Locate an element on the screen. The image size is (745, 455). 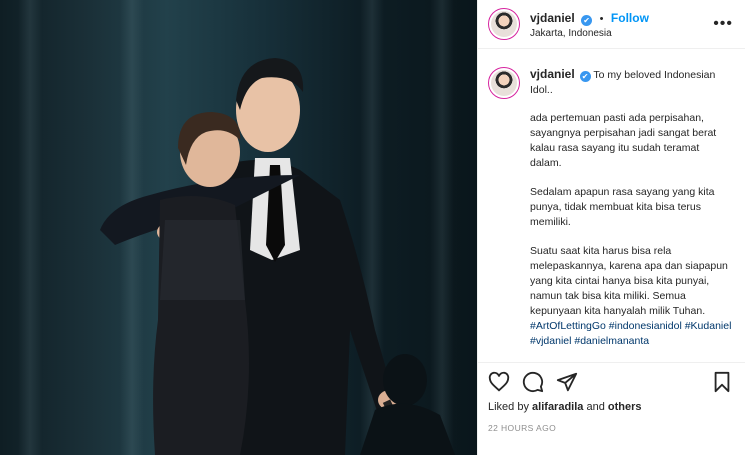
hashtag-link: #Kudaniel is located at coordinates (708, 326).